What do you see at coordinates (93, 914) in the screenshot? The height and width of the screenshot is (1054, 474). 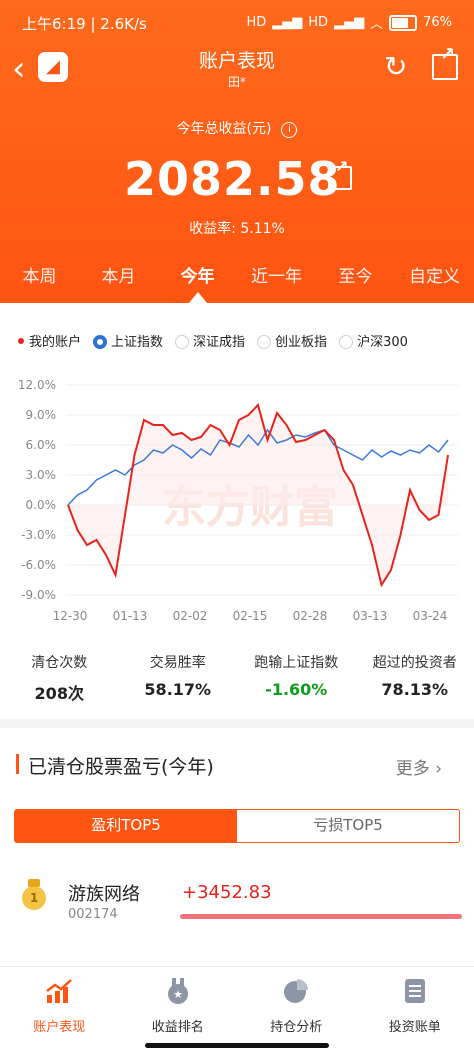 I see `stock-code: 002174` at bounding box center [93, 914].